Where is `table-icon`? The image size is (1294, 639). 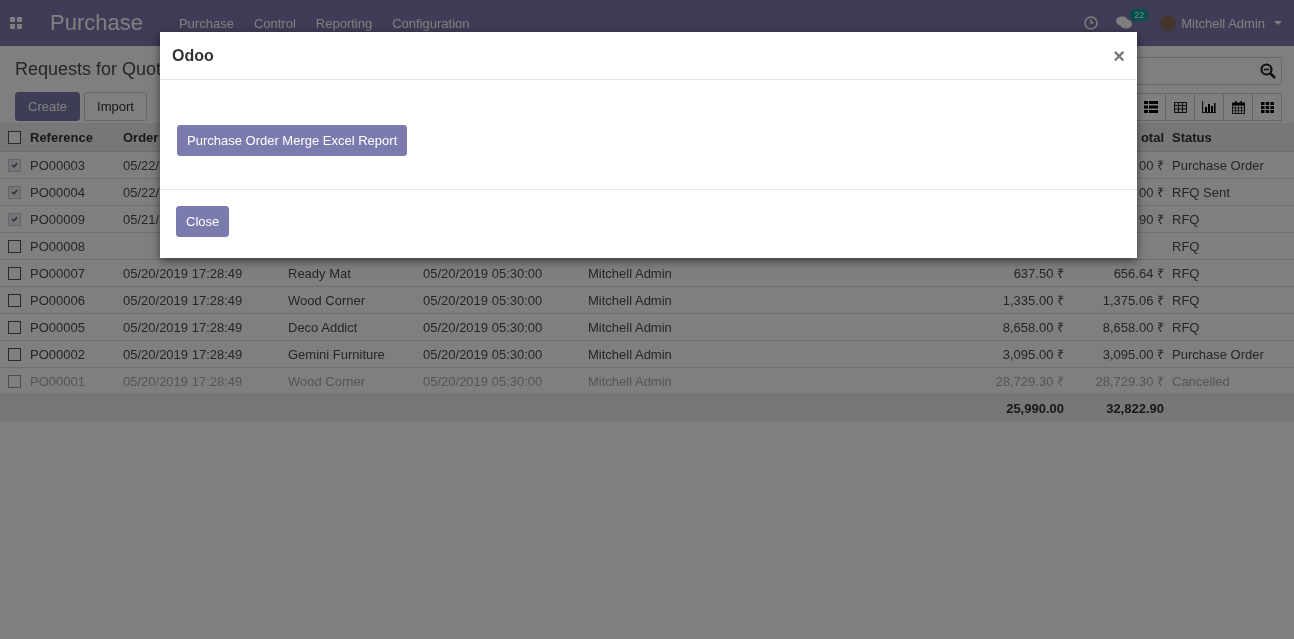
table-icon is located at coordinates (1180, 107).